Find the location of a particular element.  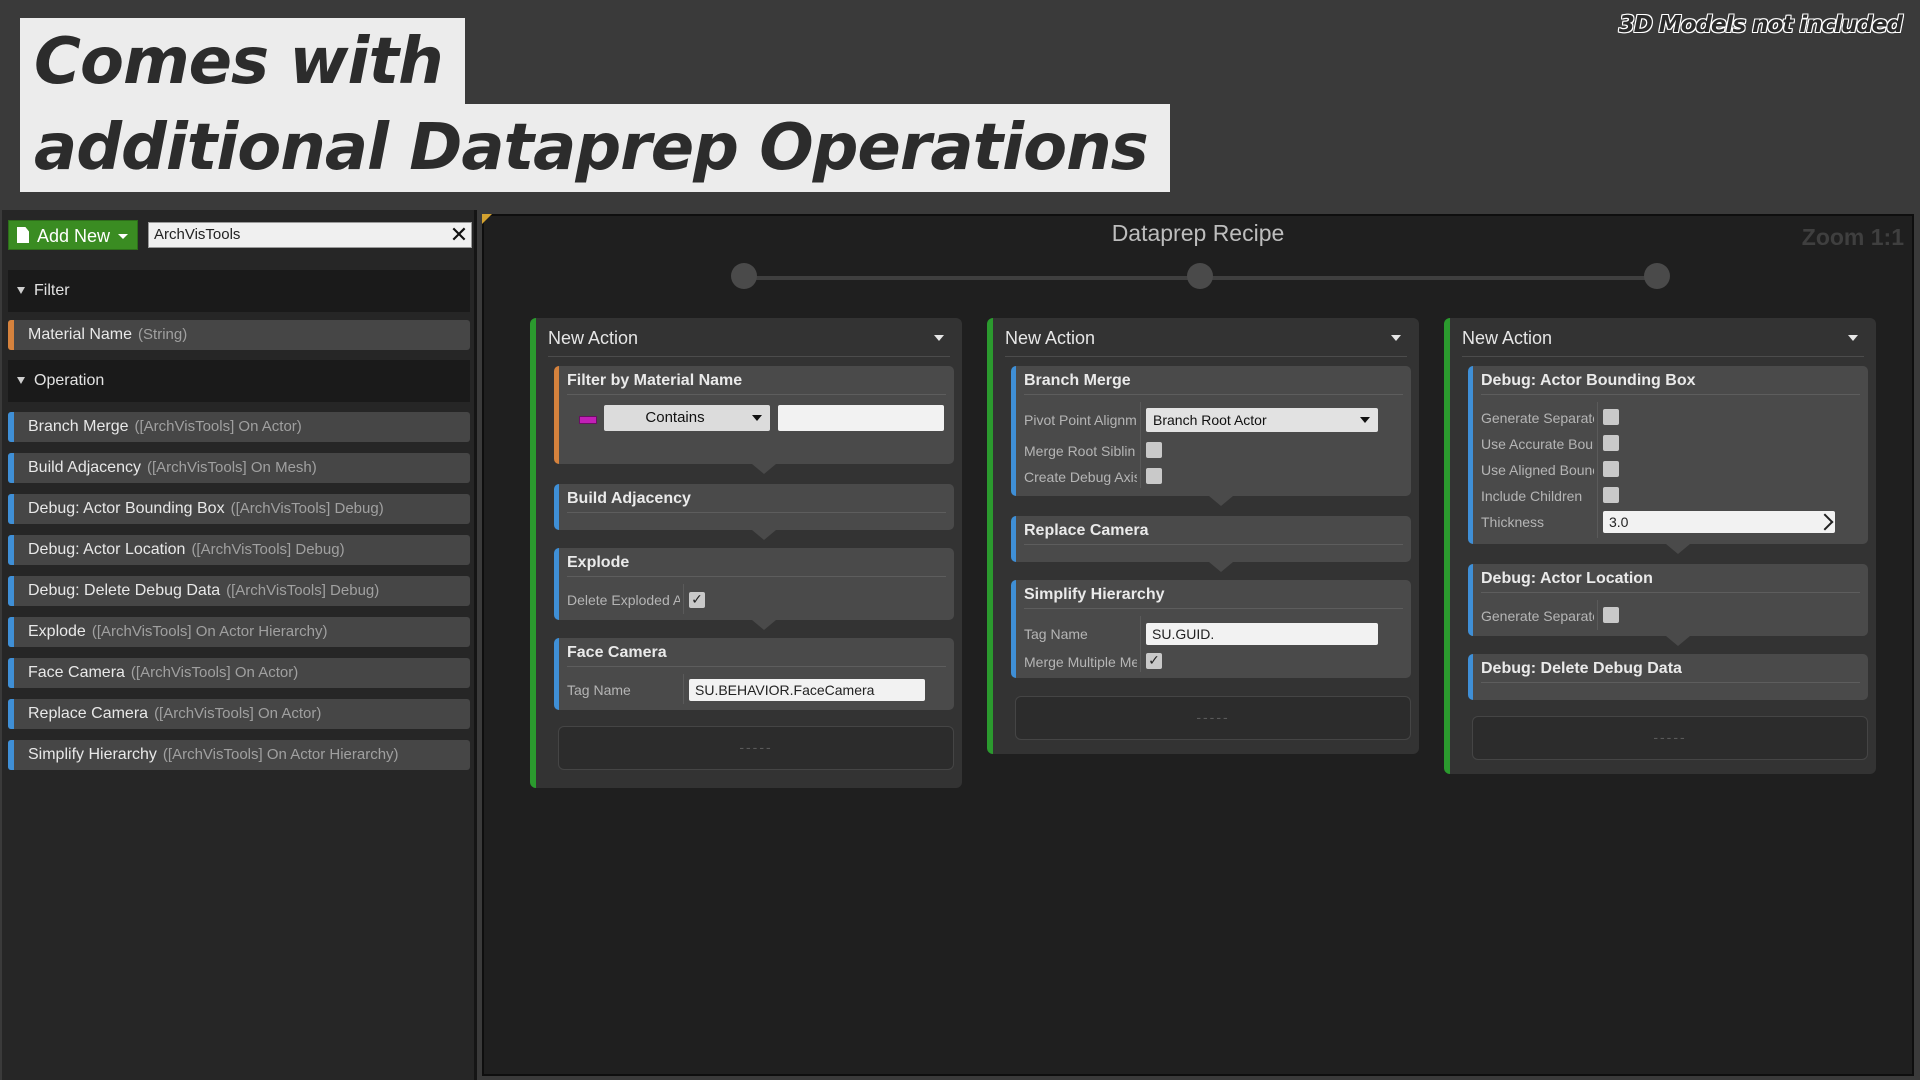

add-new-label: Add New is located at coordinates (74, 236).